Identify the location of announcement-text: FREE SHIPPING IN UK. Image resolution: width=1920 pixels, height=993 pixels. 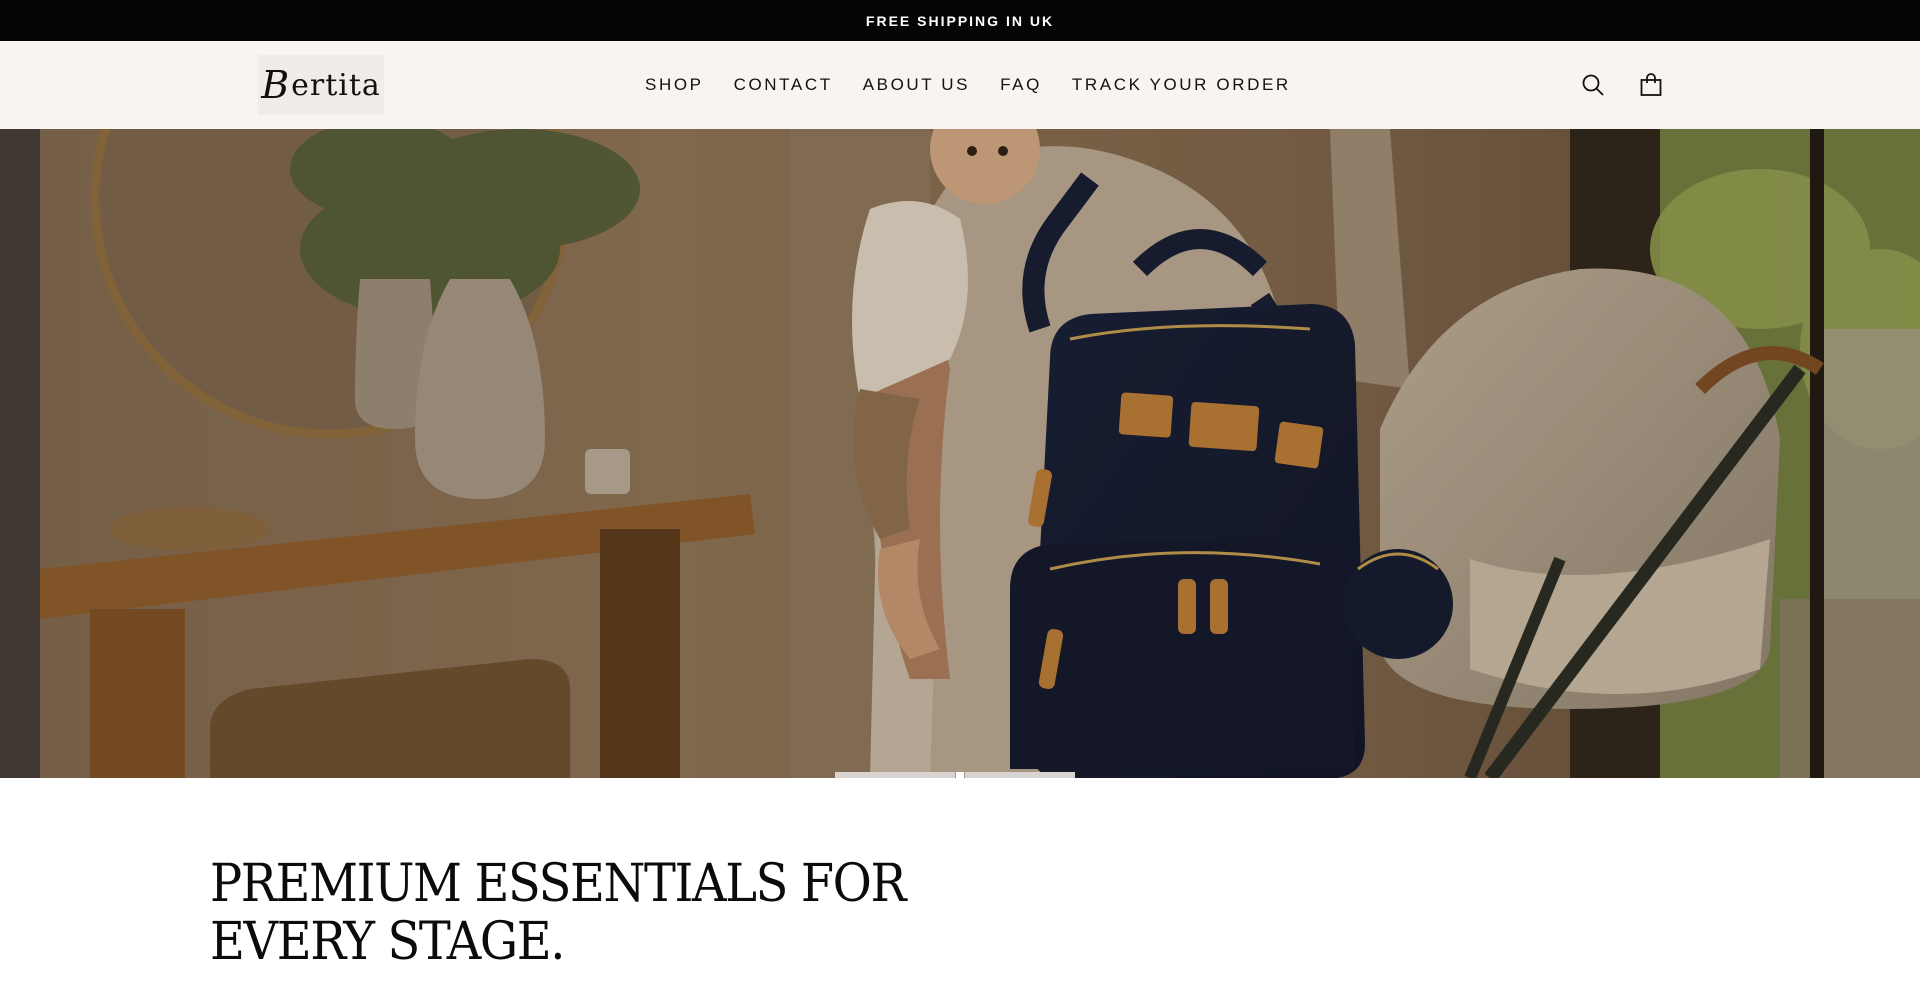
(960, 20).